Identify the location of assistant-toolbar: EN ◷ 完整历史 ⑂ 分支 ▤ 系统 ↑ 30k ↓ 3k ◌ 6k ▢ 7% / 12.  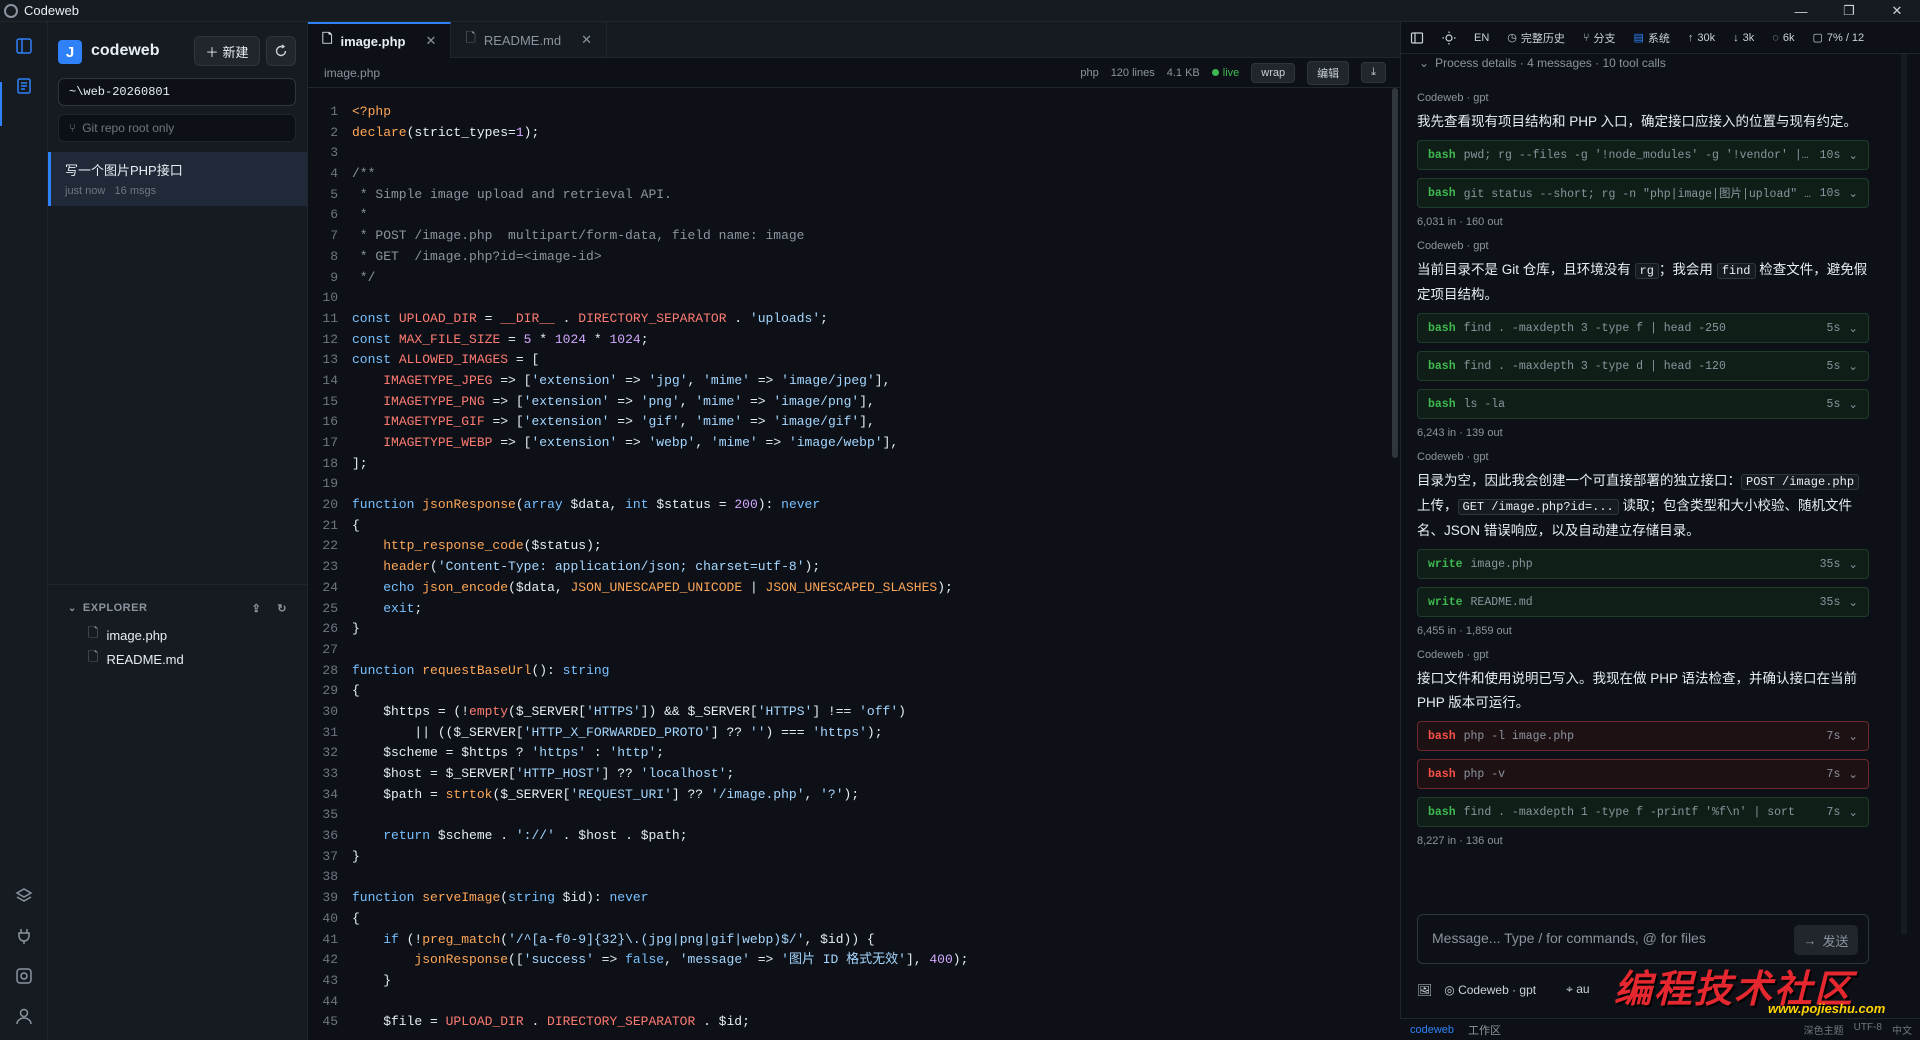
(1660, 38).